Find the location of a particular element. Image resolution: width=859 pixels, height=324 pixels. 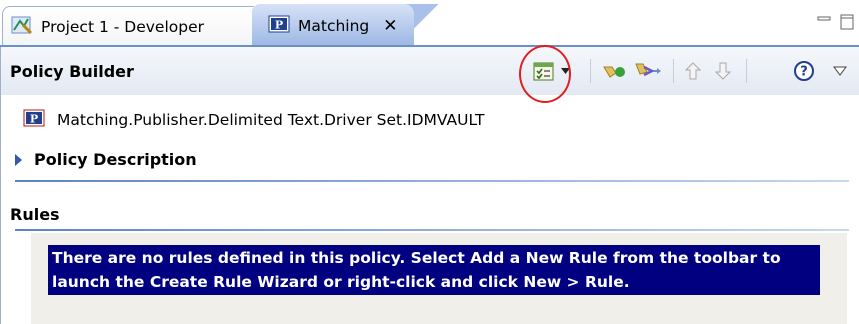

tab-project-developer: Project 1 - Developer is located at coordinates (131, 26).